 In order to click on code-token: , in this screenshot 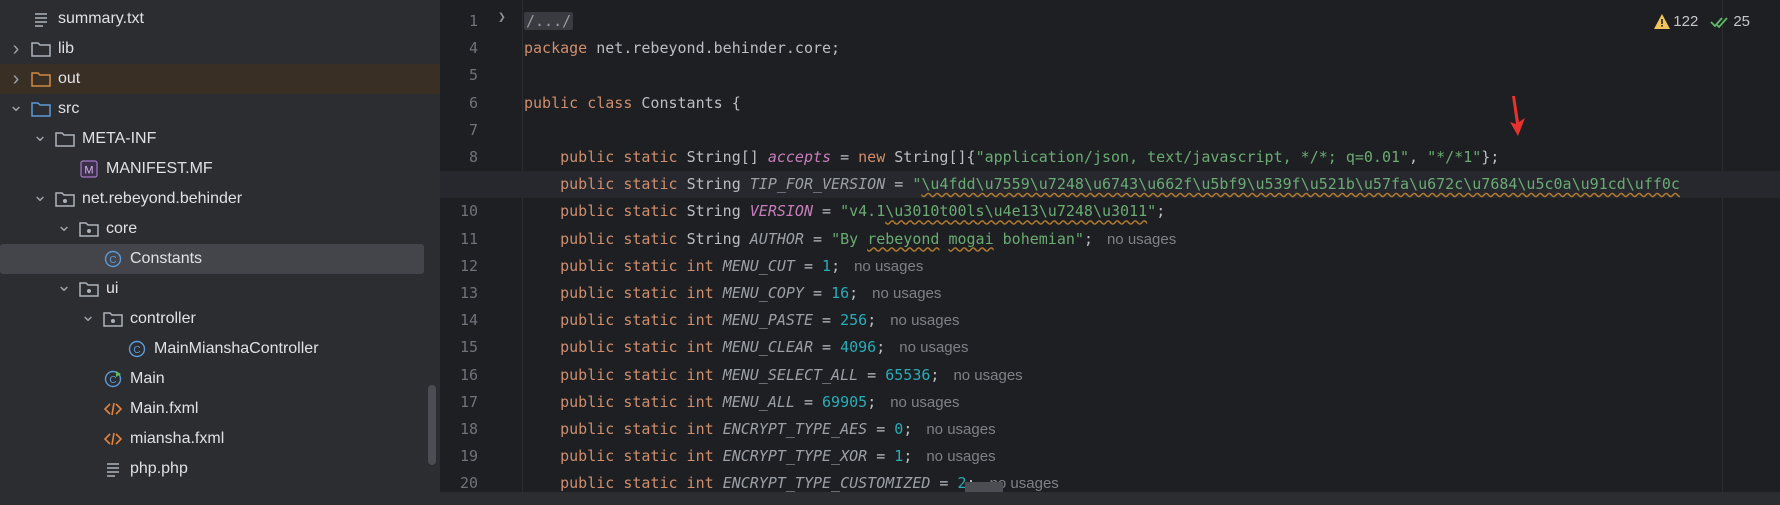, I will do `click(1418, 157)`.